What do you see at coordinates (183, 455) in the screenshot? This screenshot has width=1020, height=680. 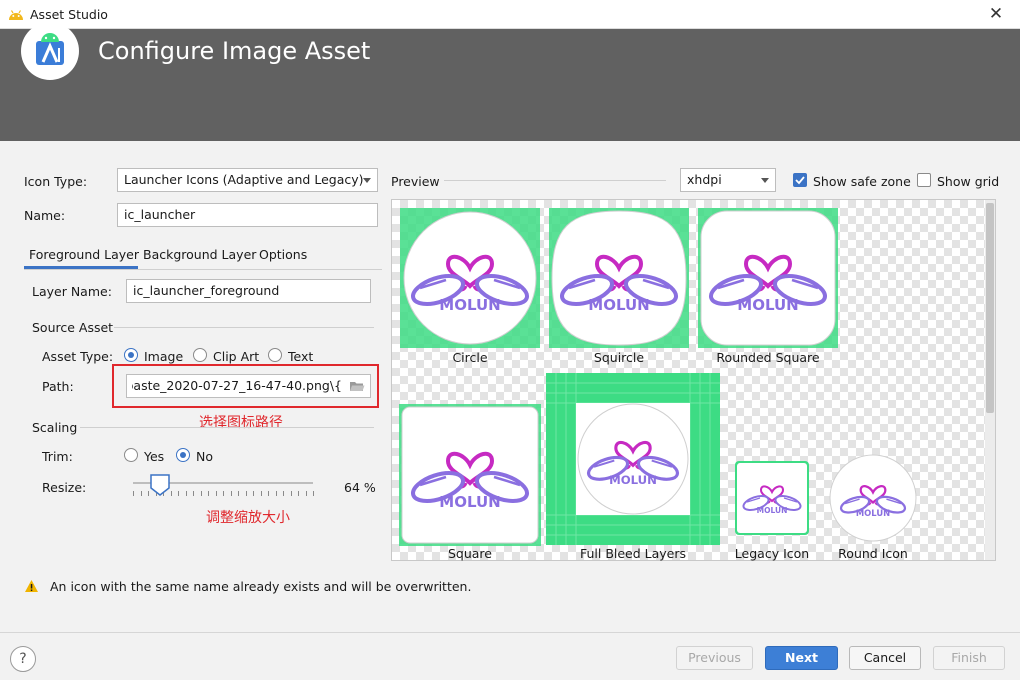 I see `trim-no-radio` at bounding box center [183, 455].